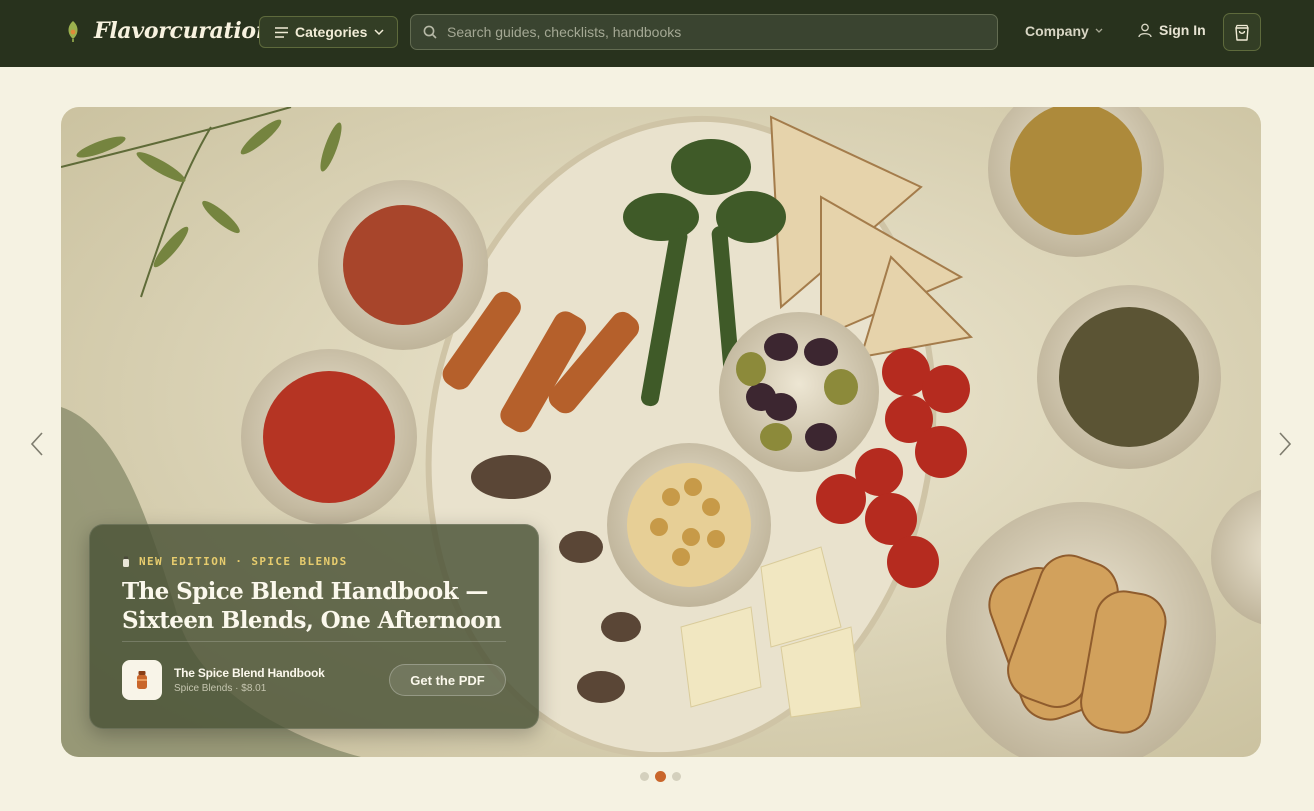  What do you see at coordinates (314, 641) in the screenshot?
I see `card-divider` at bounding box center [314, 641].